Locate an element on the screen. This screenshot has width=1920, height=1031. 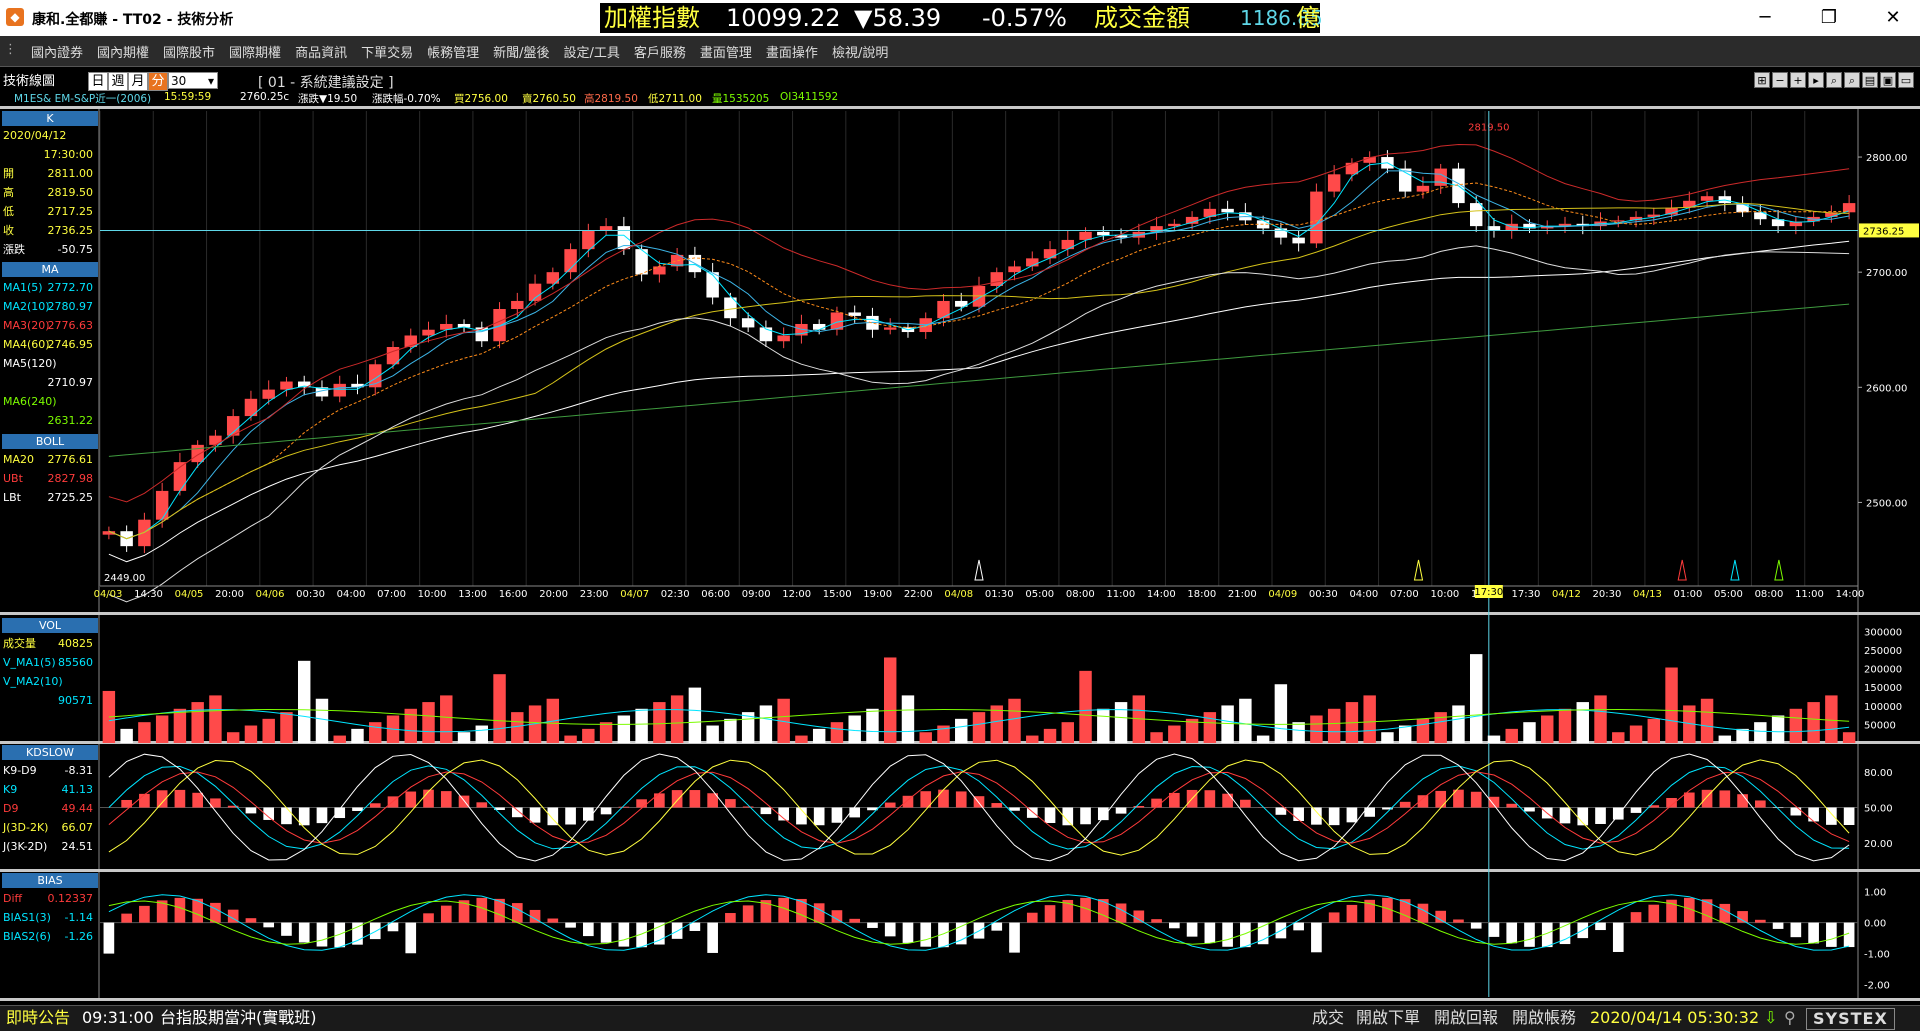
status-link-report: 開啟回報 is located at coordinates (1466, 1018).